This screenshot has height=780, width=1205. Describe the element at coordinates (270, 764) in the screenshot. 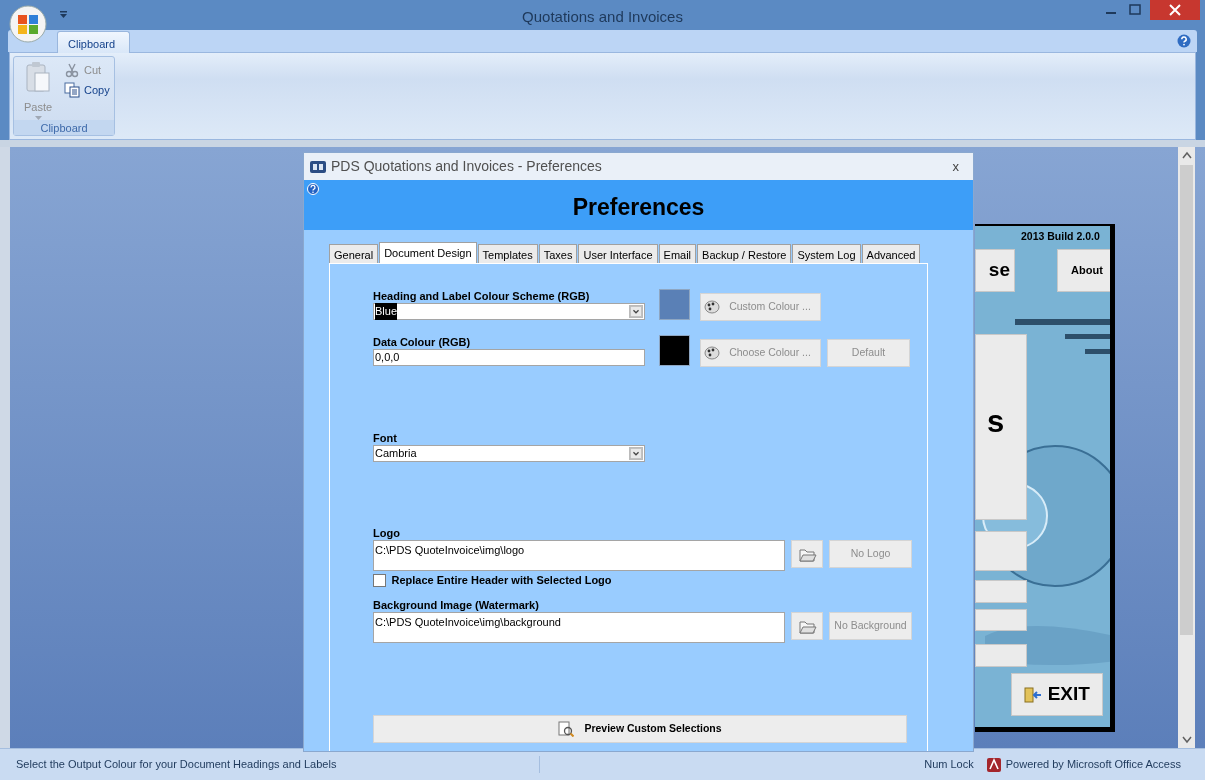

I see `status-message: Select the Output Colour for your Document Headings and Labels` at that location.